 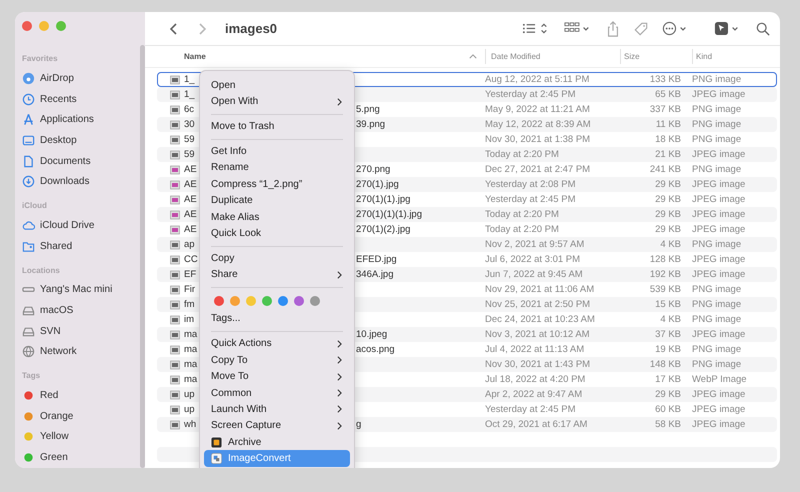 What do you see at coordinates (45, 437) in the screenshot?
I see `sidebar-item: Yellow` at bounding box center [45, 437].